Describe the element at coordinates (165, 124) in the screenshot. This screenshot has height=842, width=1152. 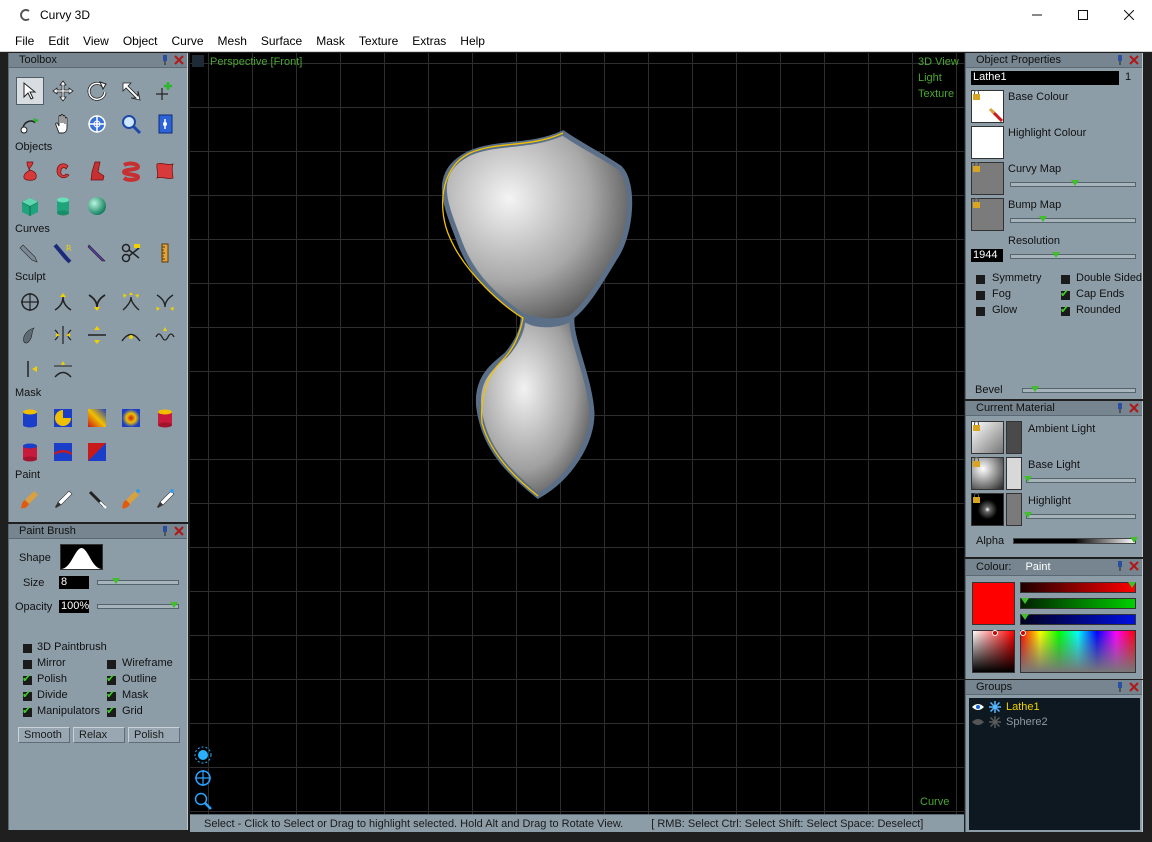
I see `view-frame-tool` at that location.